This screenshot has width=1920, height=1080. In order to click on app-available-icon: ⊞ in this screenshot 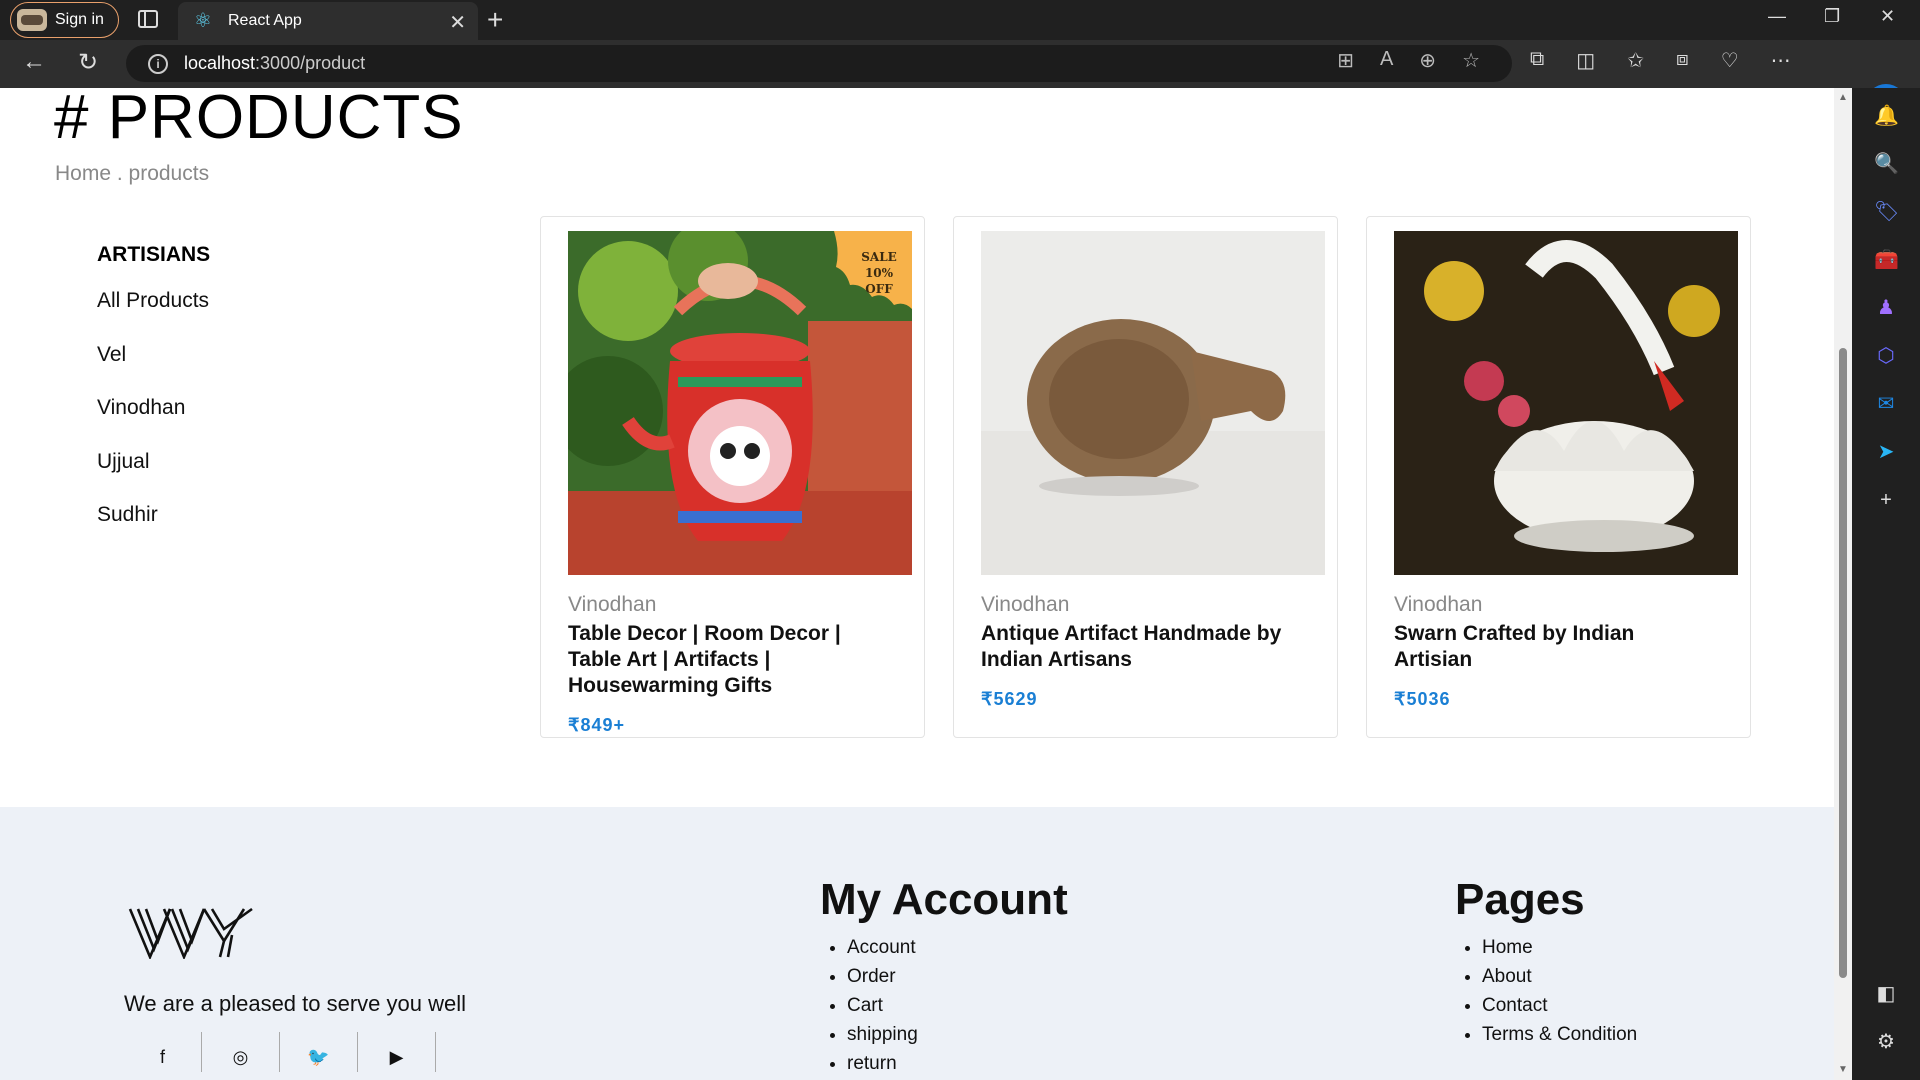, I will do `click(1345, 60)`.